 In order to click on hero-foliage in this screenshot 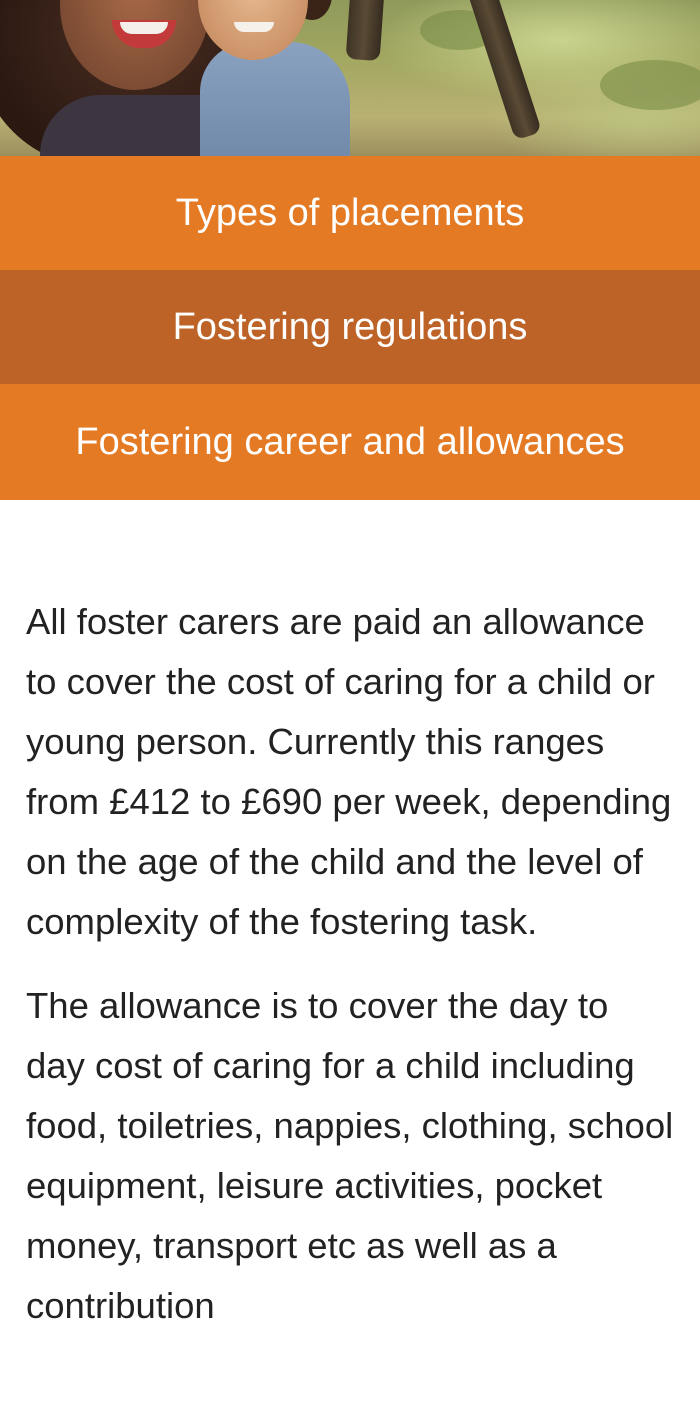, I will do `click(650, 85)`.